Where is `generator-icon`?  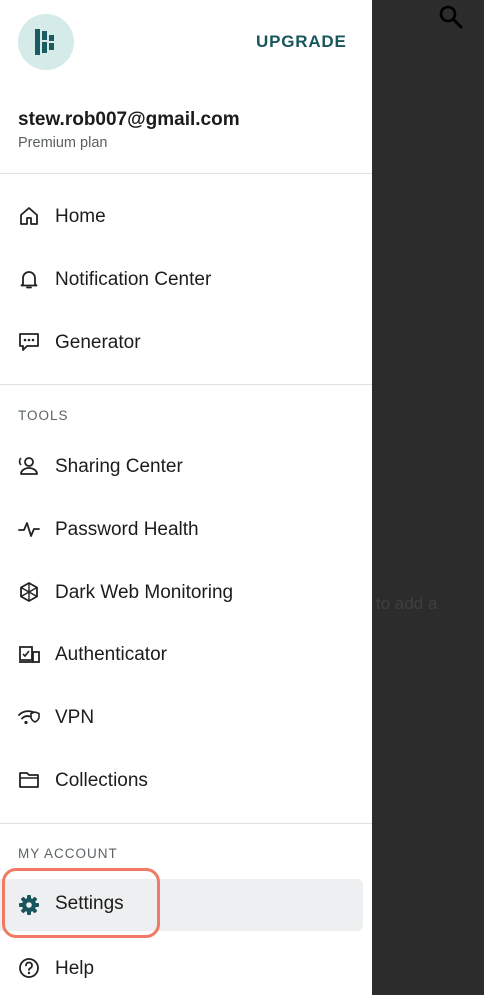
generator-icon is located at coordinates (29, 342).